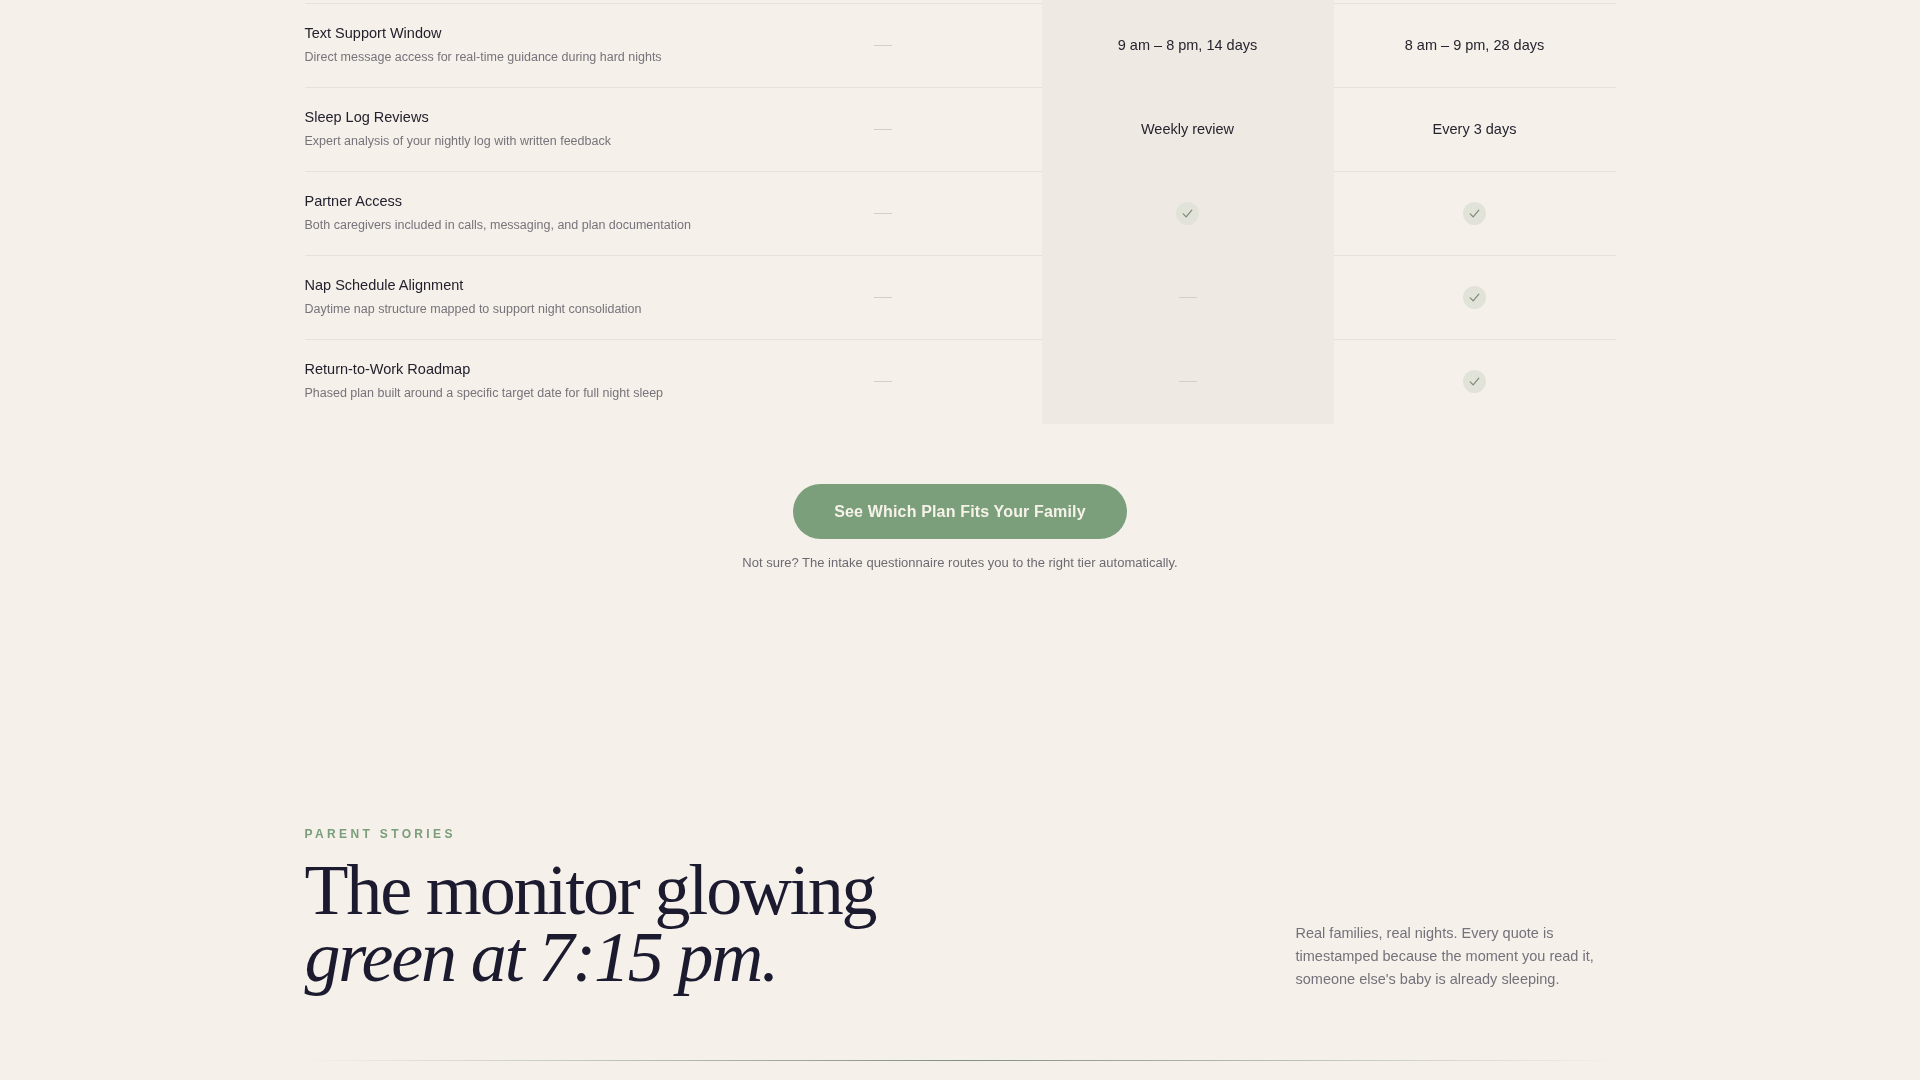 This screenshot has height=1080, width=1920. What do you see at coordinates (590, 924) in the screenshot?
I see `section-heading: The monitor glowing green at 7:15 pm.` at bounding box center [590, 924].